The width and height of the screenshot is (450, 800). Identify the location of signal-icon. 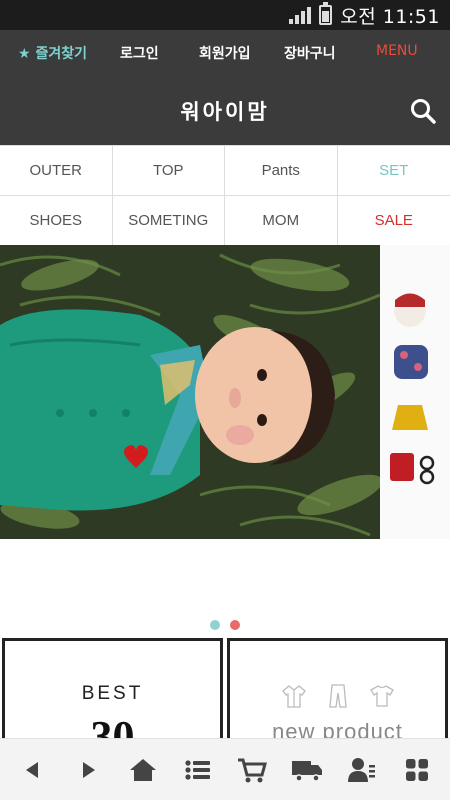
(300, 15).